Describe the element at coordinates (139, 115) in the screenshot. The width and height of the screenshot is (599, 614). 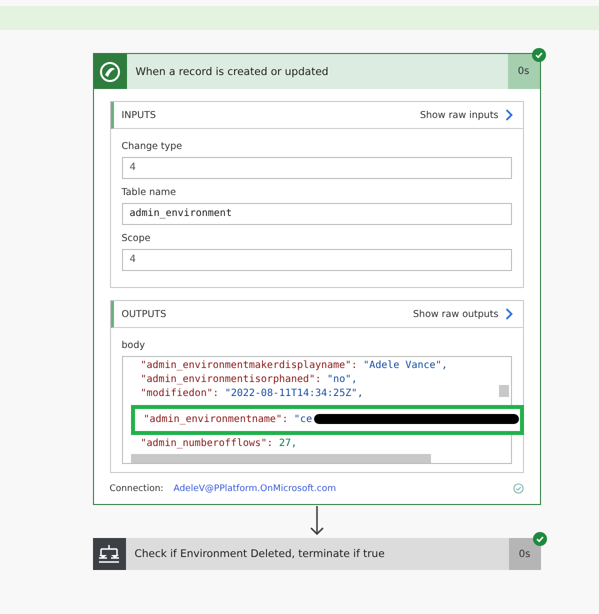
I see `panel-heading: INPUTS` at that location.